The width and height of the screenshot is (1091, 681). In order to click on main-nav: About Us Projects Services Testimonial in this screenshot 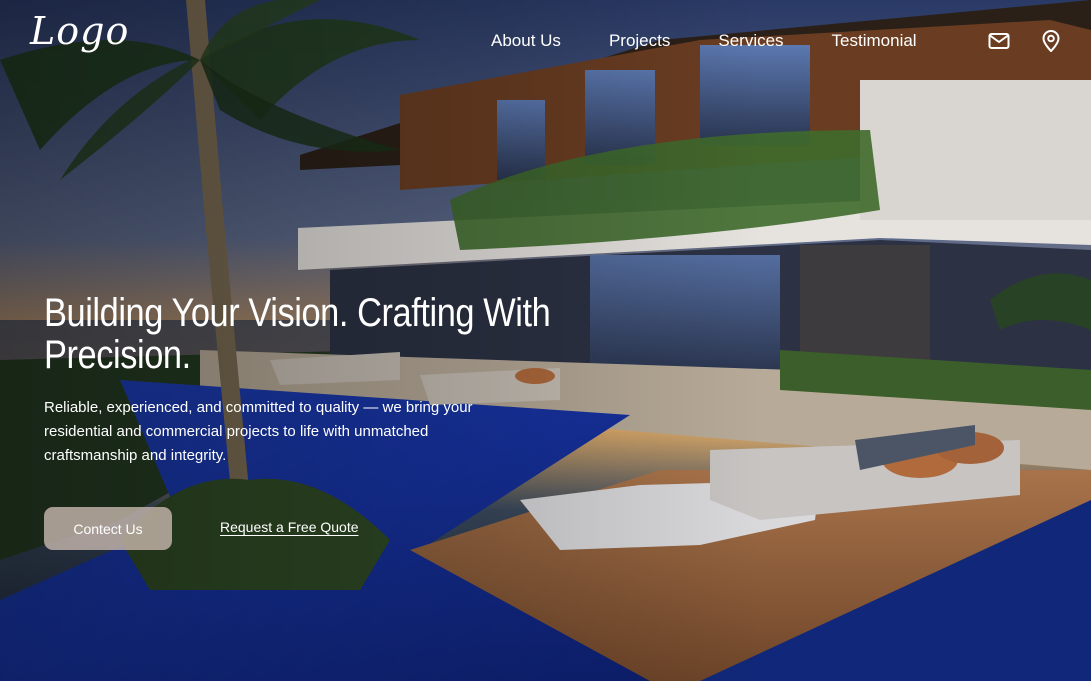, I will do `click(704, 41)`.